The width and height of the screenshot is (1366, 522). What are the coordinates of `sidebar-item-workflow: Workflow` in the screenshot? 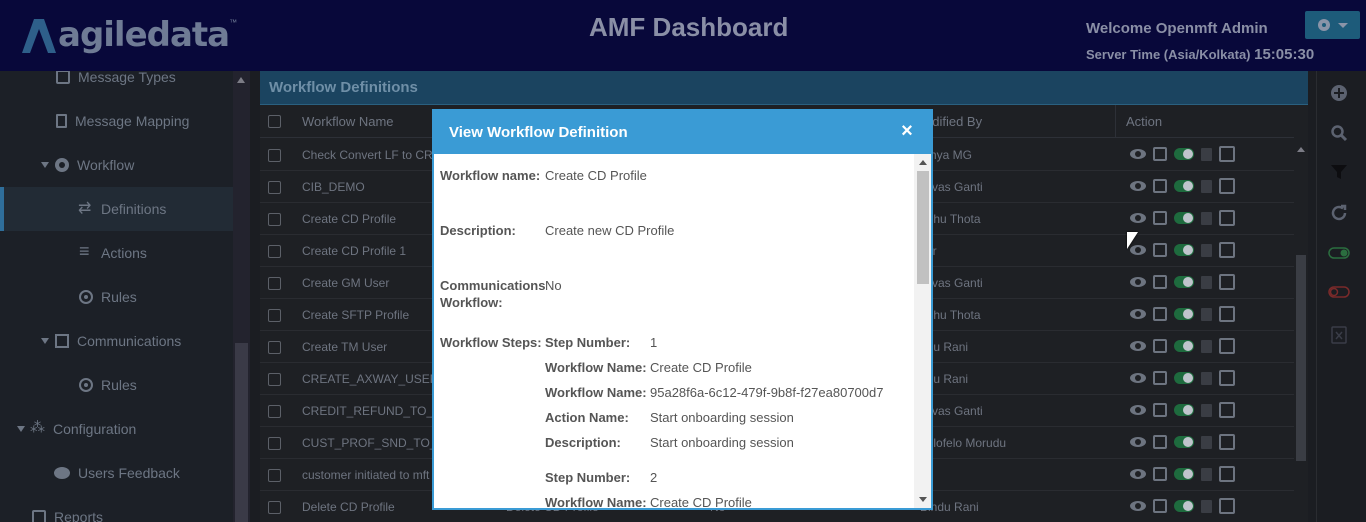 It's located at (116, 165).